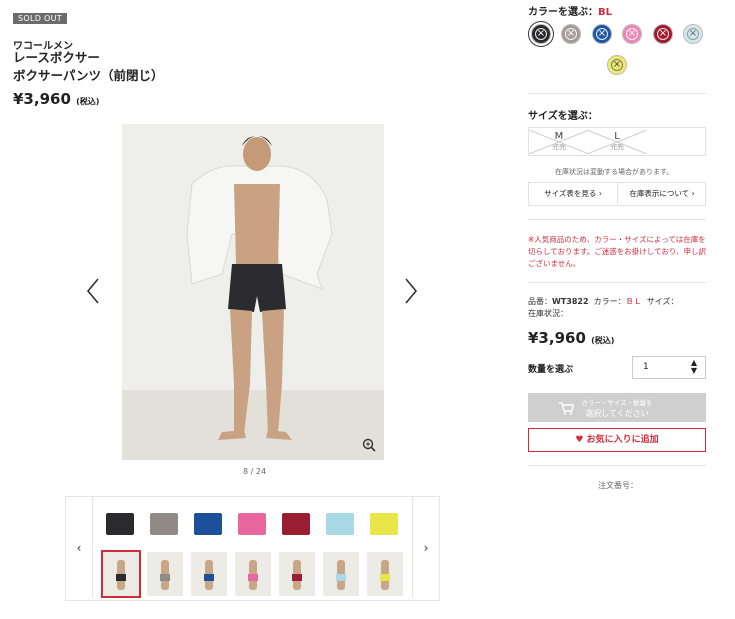 This screenshot has height=619, width=735. I want to click on size-chart-button: サイズ表を見る ›, so click(573, 194).